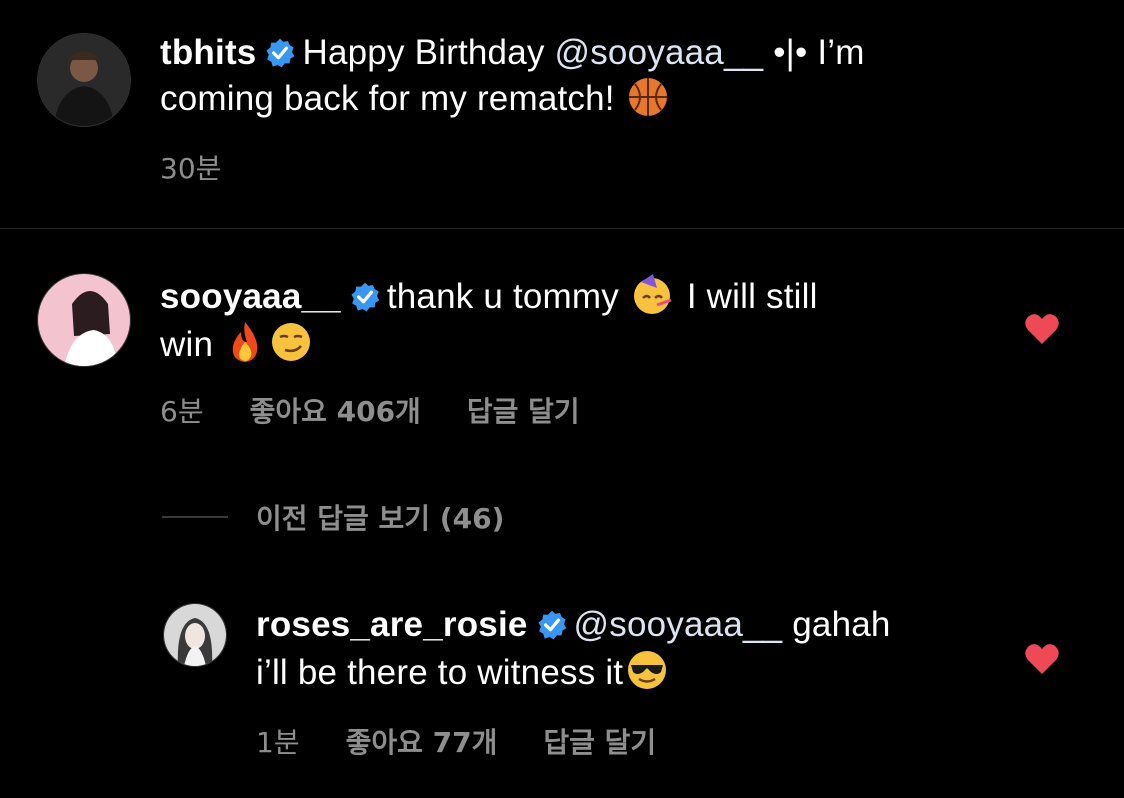  What do you see at coordinates (380, 517) in the screenshot?
I see `view-previous-replies: 이전 답글 보기 (46)` at bounding box center [380, 517].